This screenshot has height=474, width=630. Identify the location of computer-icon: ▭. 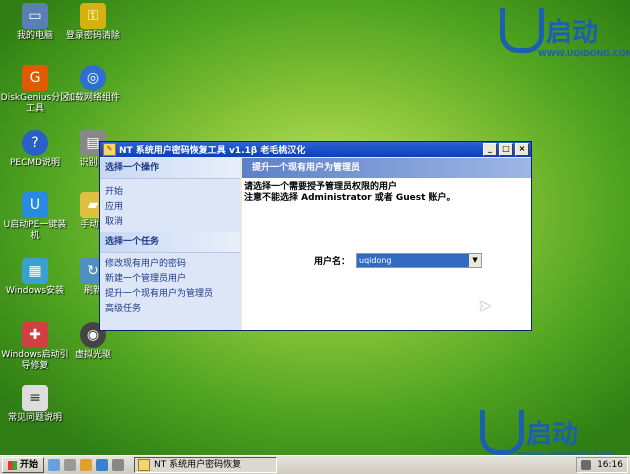
(35, 16).